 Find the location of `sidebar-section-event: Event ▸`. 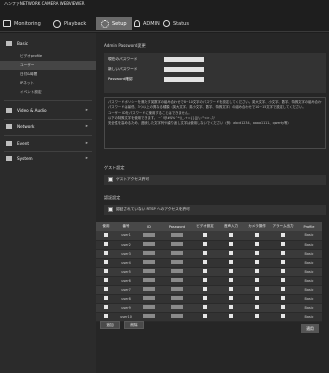

sidebar-section-event: Event ▸ is located at coordinates (48, 143).